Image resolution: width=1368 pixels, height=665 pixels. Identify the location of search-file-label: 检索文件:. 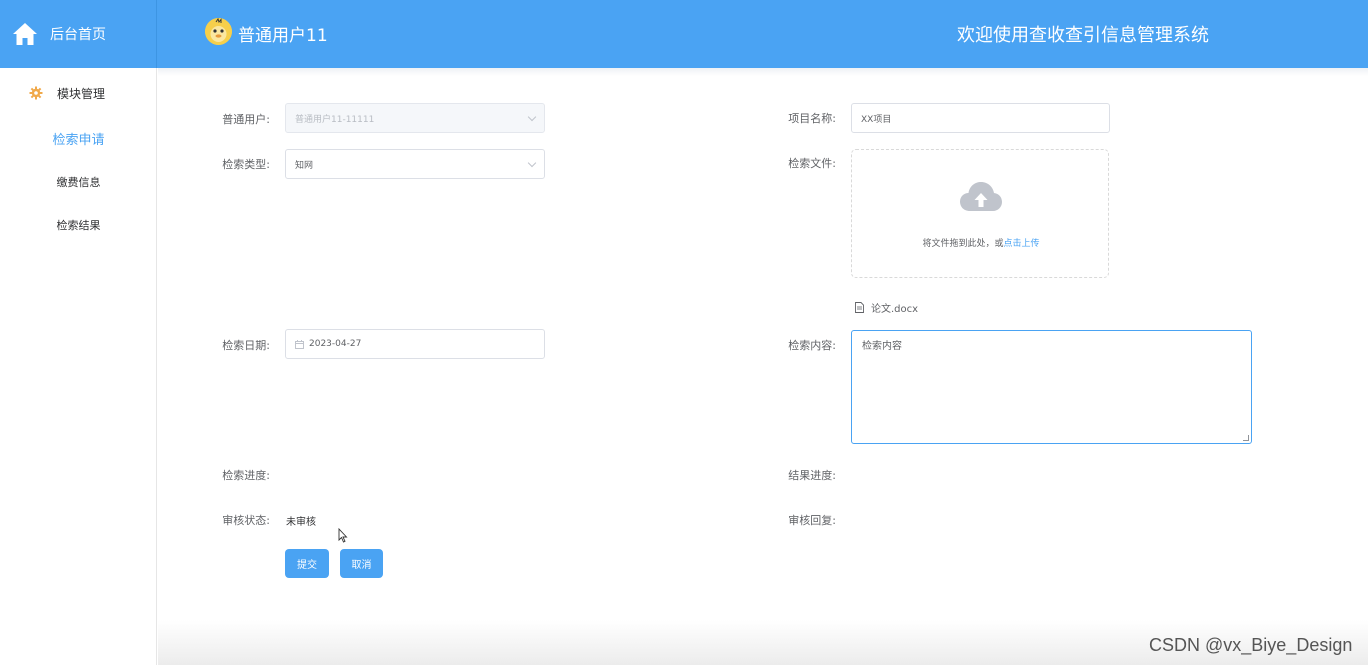
(812, 163).